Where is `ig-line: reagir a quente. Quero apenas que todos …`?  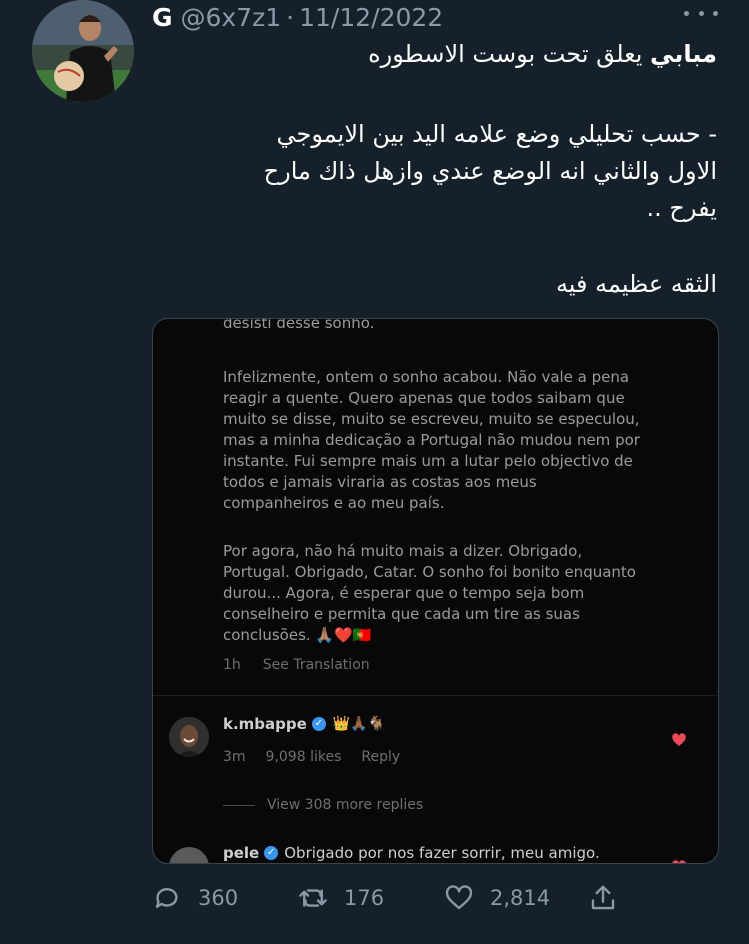
ig-line: reagir a quente. Quero apenas que todos … is located at coordinates (424, 398).